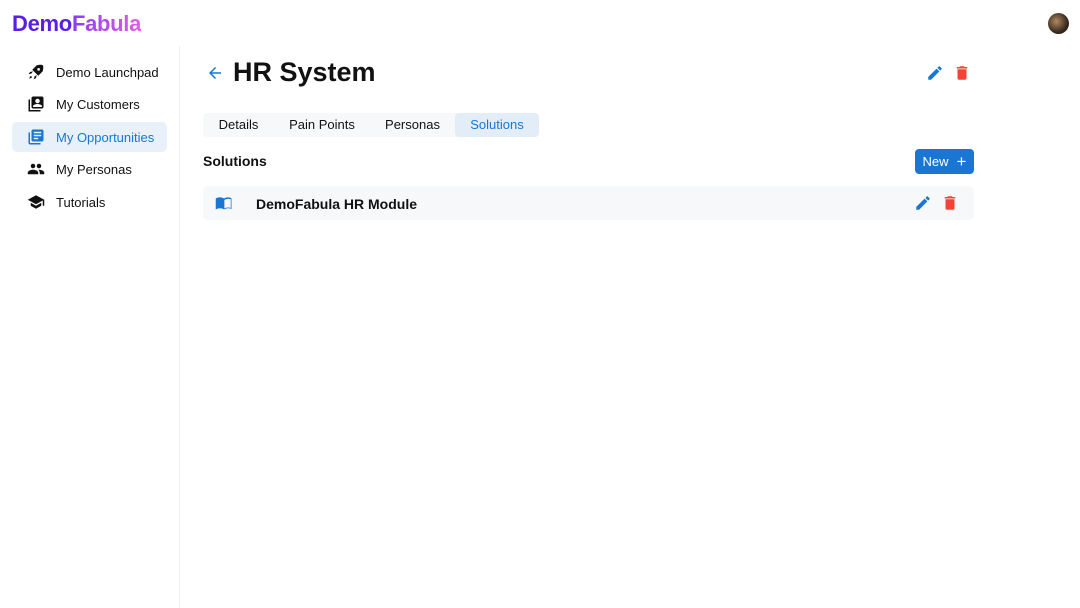 This screenshot has height=608, width=1080. Describe the element at coordinates (322, 125) in the screenshot. I see `tab-pain-points: Pain Points` at that location.